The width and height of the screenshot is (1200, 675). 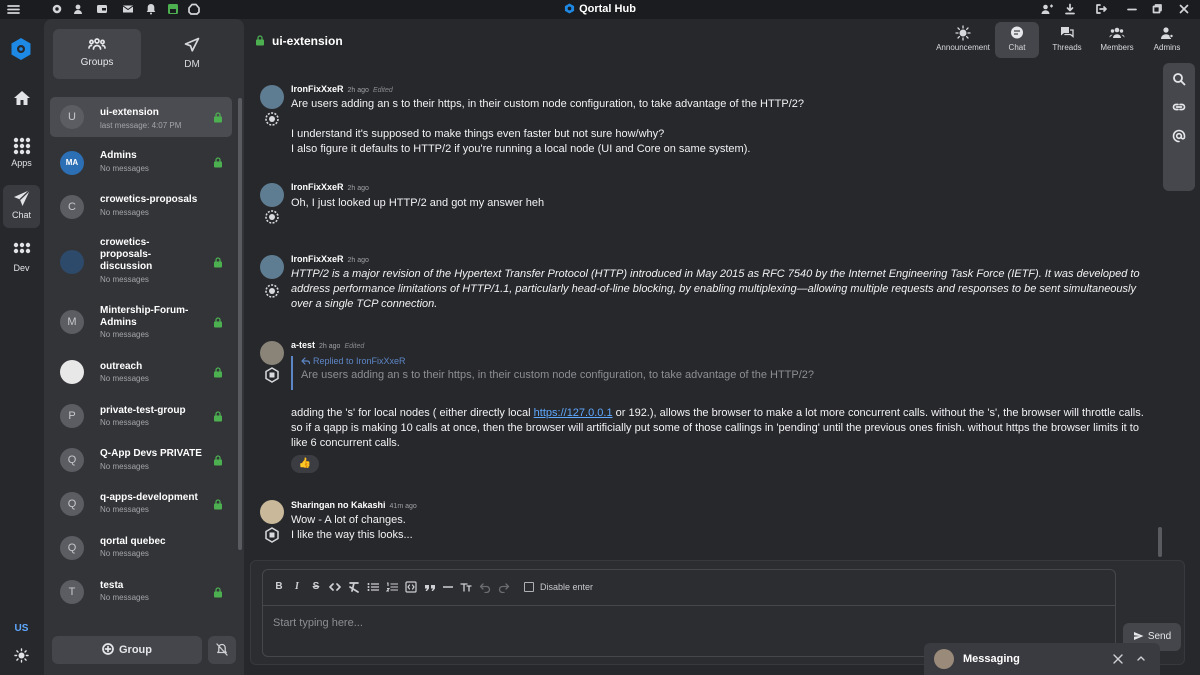 I want to click on apps-nav: Apps, so click(x=21, y=152).